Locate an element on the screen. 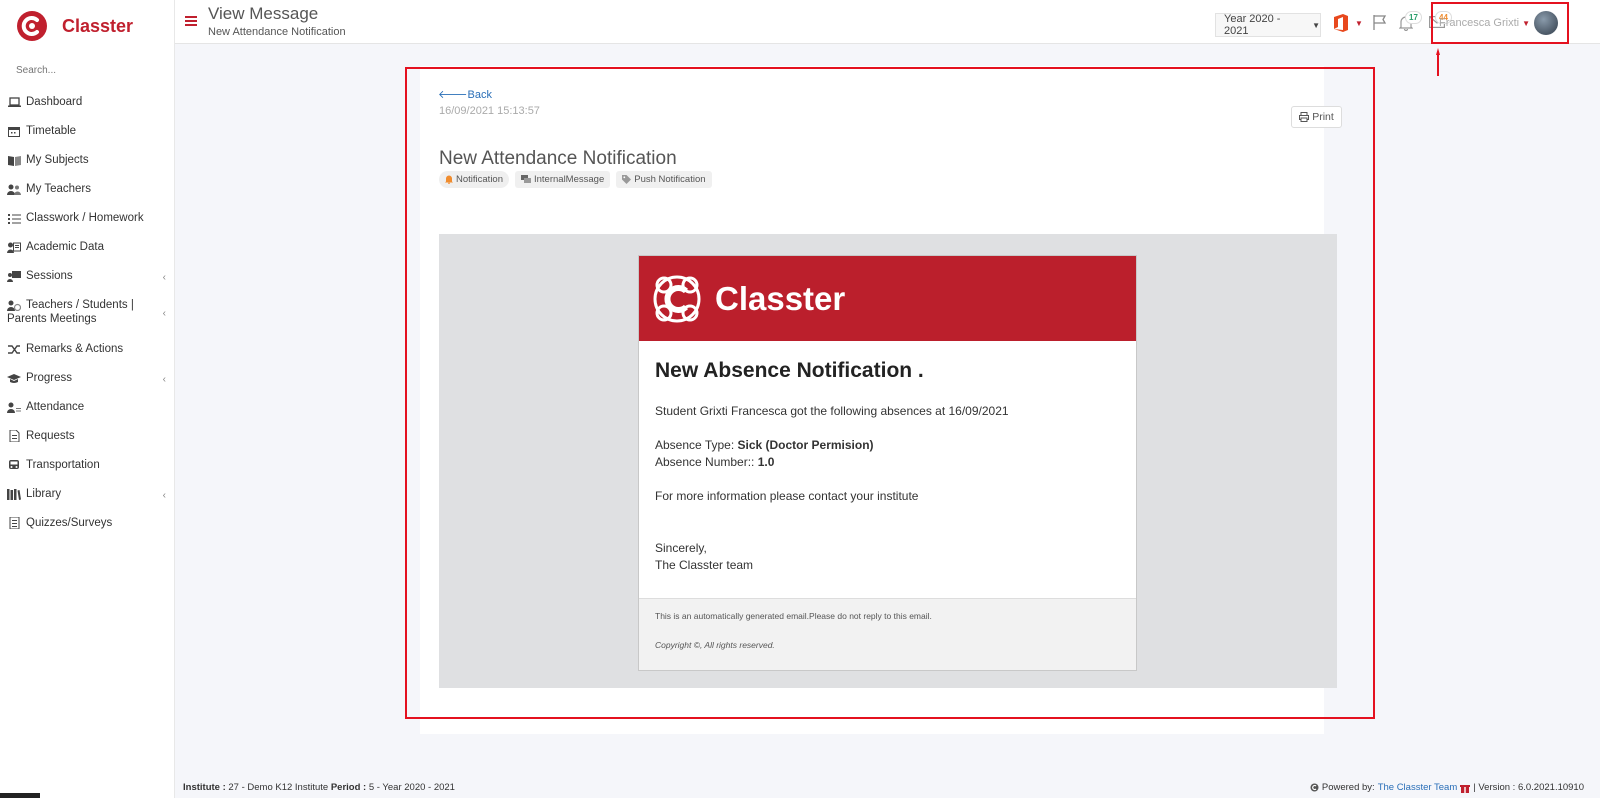  sidebar-item-label: Academic Data is located at coordinates (65, 247).